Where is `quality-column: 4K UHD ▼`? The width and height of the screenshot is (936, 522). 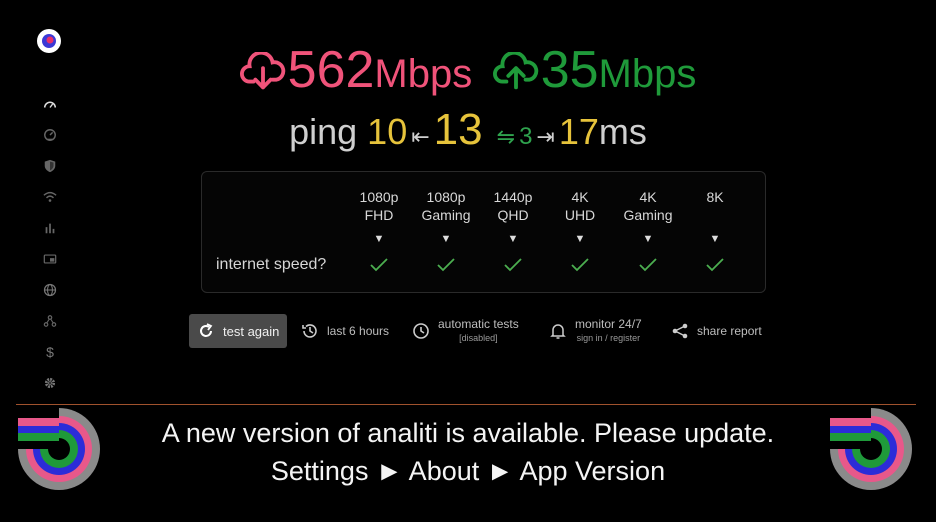
quality-column: 4K UHD ▼ is located at coordinates (580, 234).